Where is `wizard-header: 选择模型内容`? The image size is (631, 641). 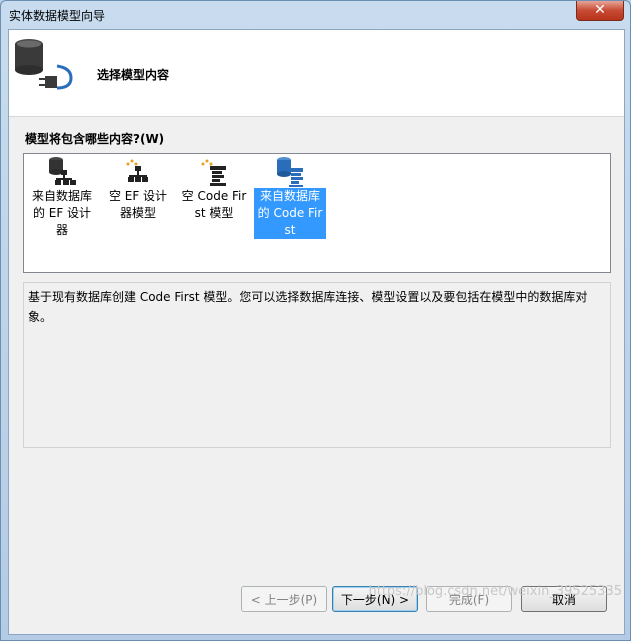 wizard-header: 选择模型内容 is located at coordinates (316, 73).